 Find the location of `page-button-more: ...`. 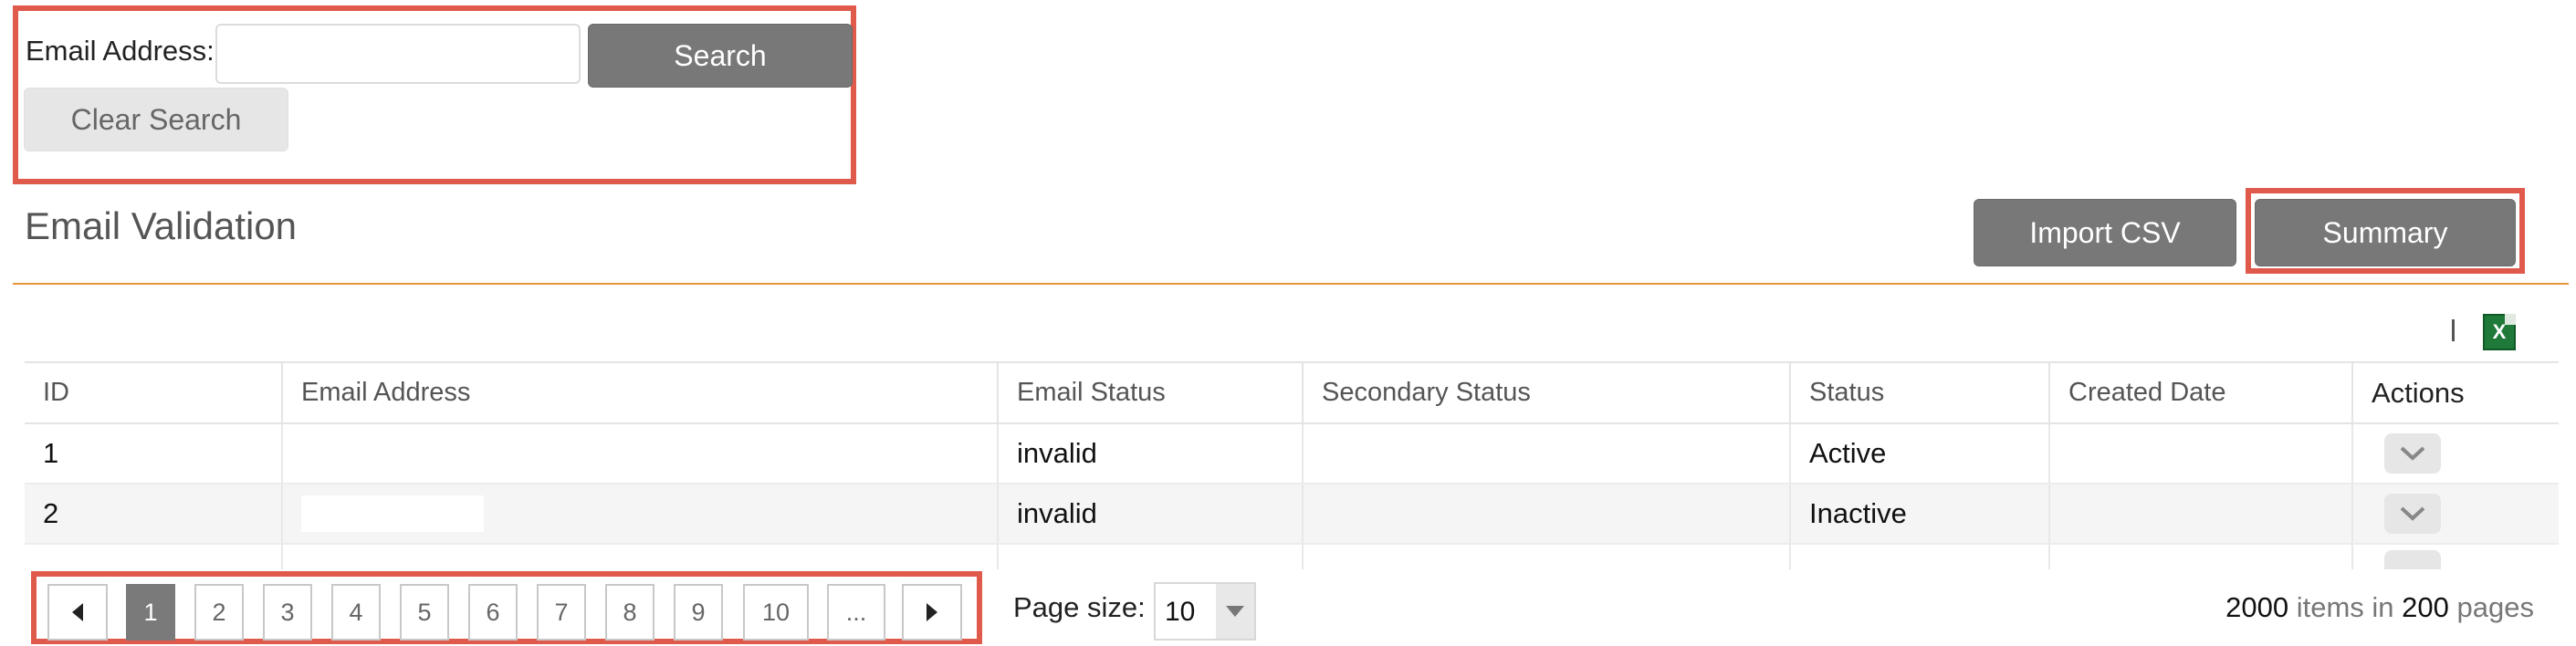

page-button-more: ... is located at coordinates (856, 612).